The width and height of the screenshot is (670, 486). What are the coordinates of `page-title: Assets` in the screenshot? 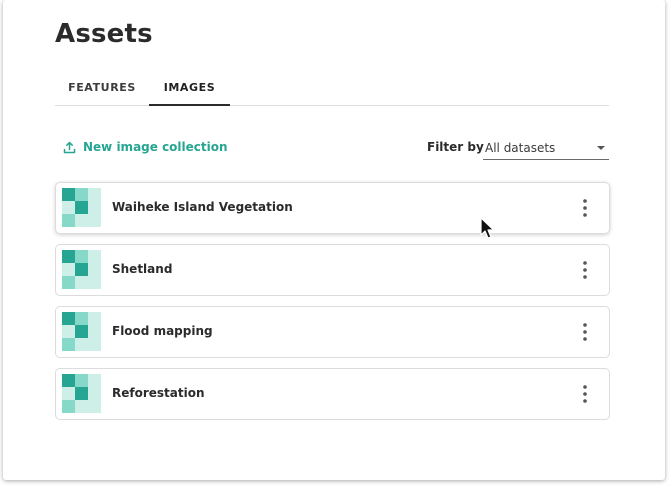 It's located at (104, 34).